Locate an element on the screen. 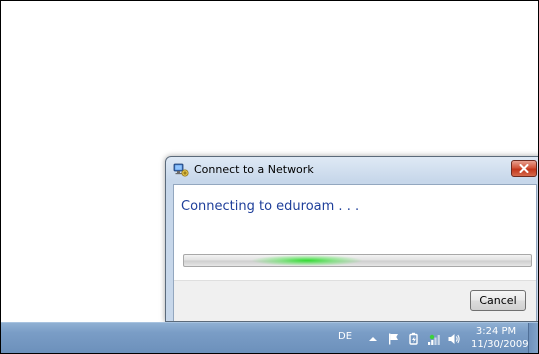 The image size is (539, 354). dialog-titlebar: Connect to a Network is located at coordinates (352, 170).